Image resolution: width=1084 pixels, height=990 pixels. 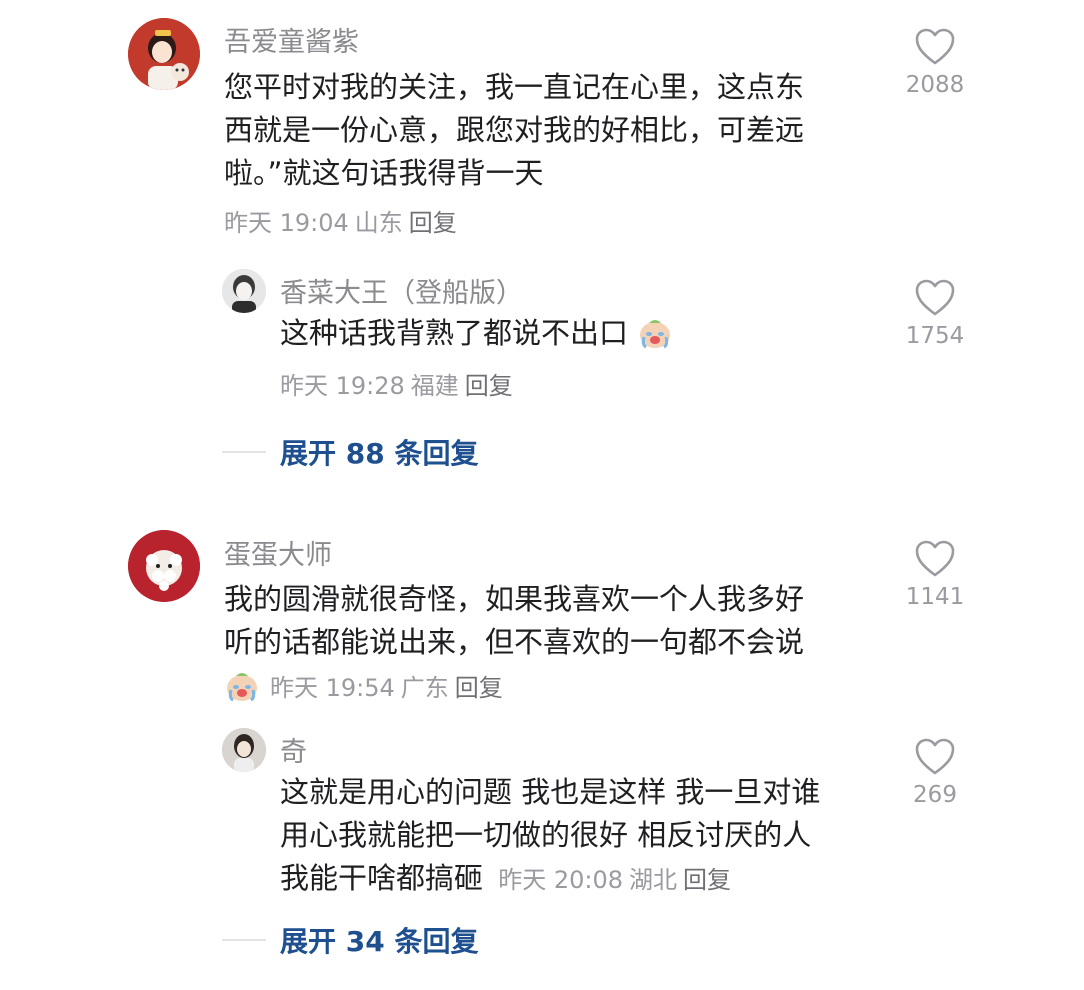 I want to click on expand-replies-label: 展开 34 条回复, so click(x=379, y=941).